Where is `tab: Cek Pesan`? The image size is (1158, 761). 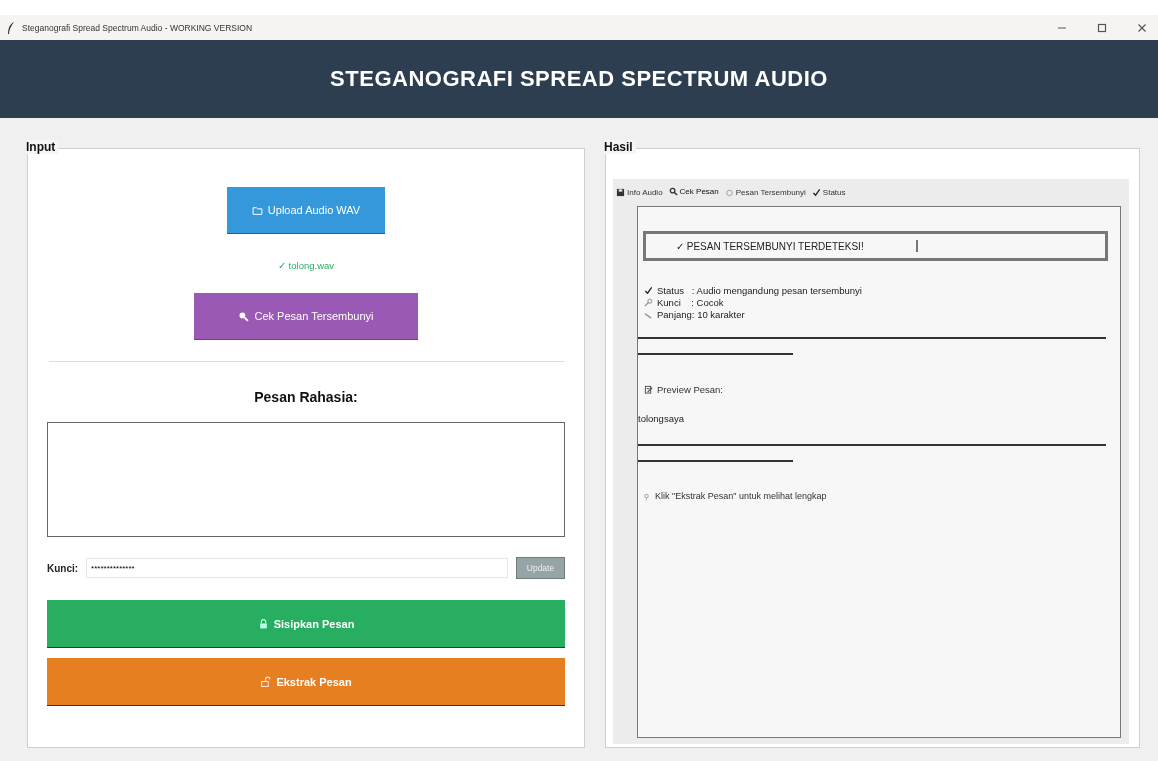 tab: Cek Pesan is located at coordinates (693, 191).